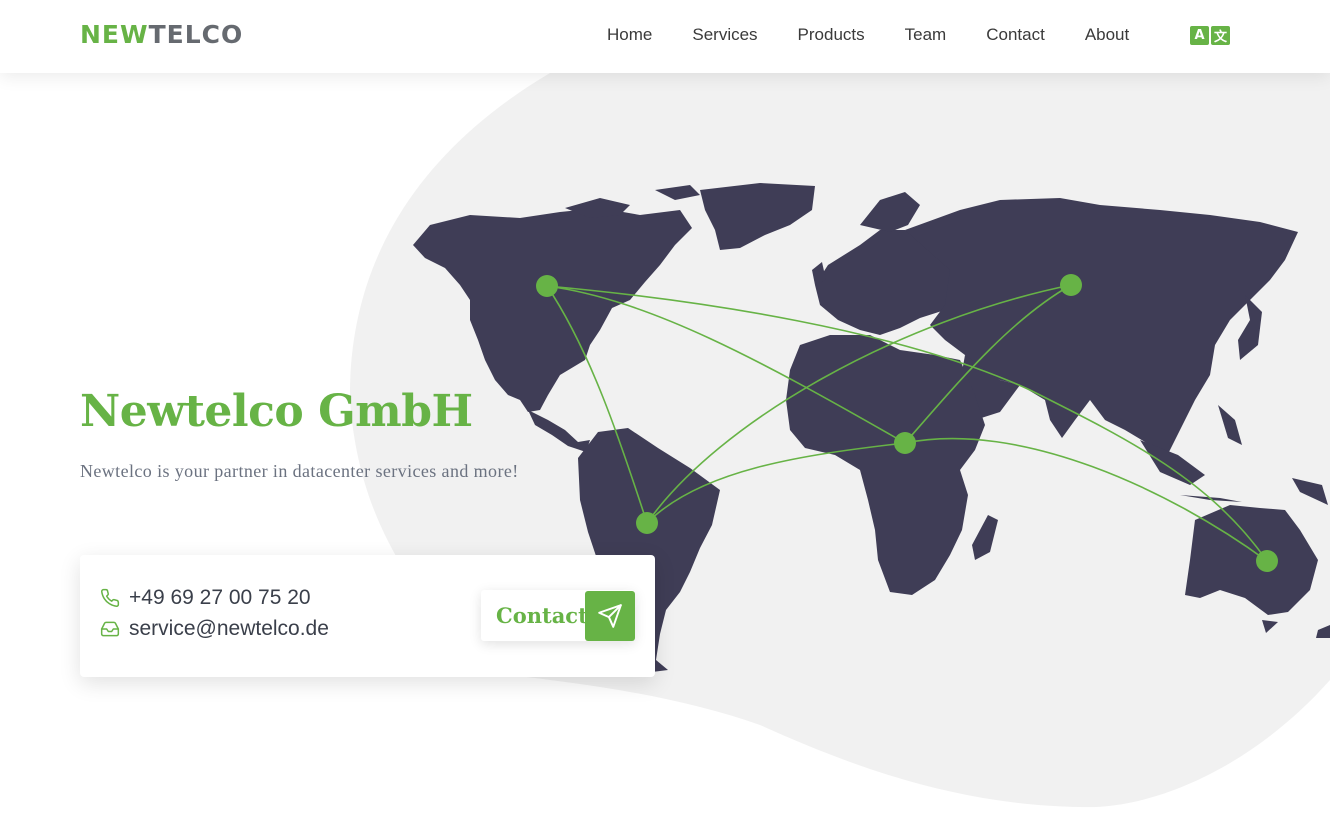  I want to click on hero-title: Newtelco GmbH, so click(276, 411).